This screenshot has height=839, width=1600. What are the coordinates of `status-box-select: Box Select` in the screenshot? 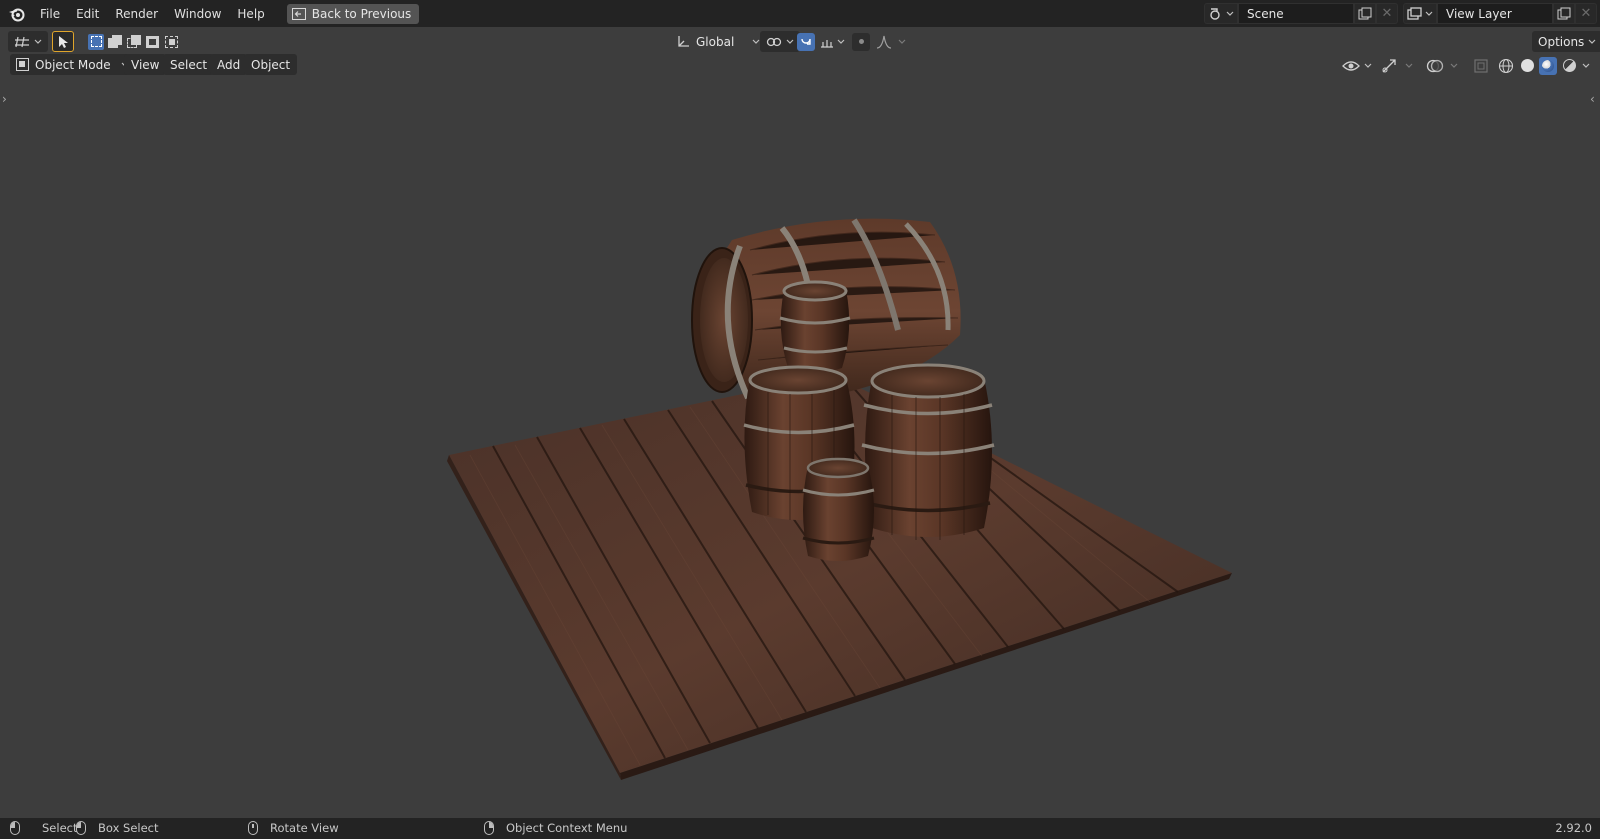 It's located at (117, 828).